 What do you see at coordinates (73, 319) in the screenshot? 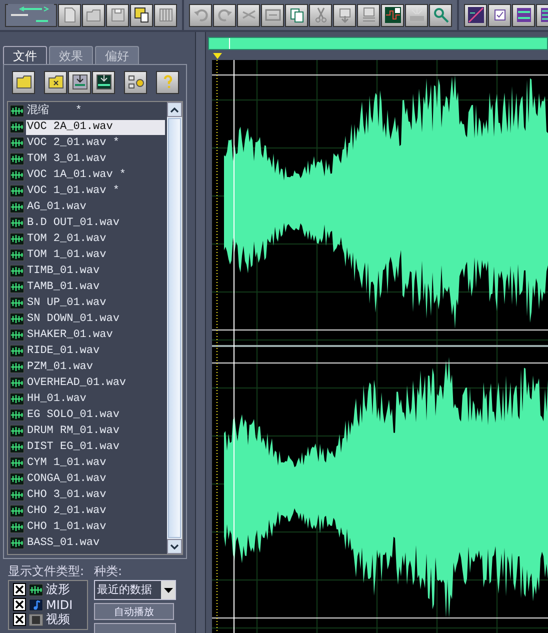
I see `file-item: SN DOWN_01.wav` at bounding box center [73, 319].